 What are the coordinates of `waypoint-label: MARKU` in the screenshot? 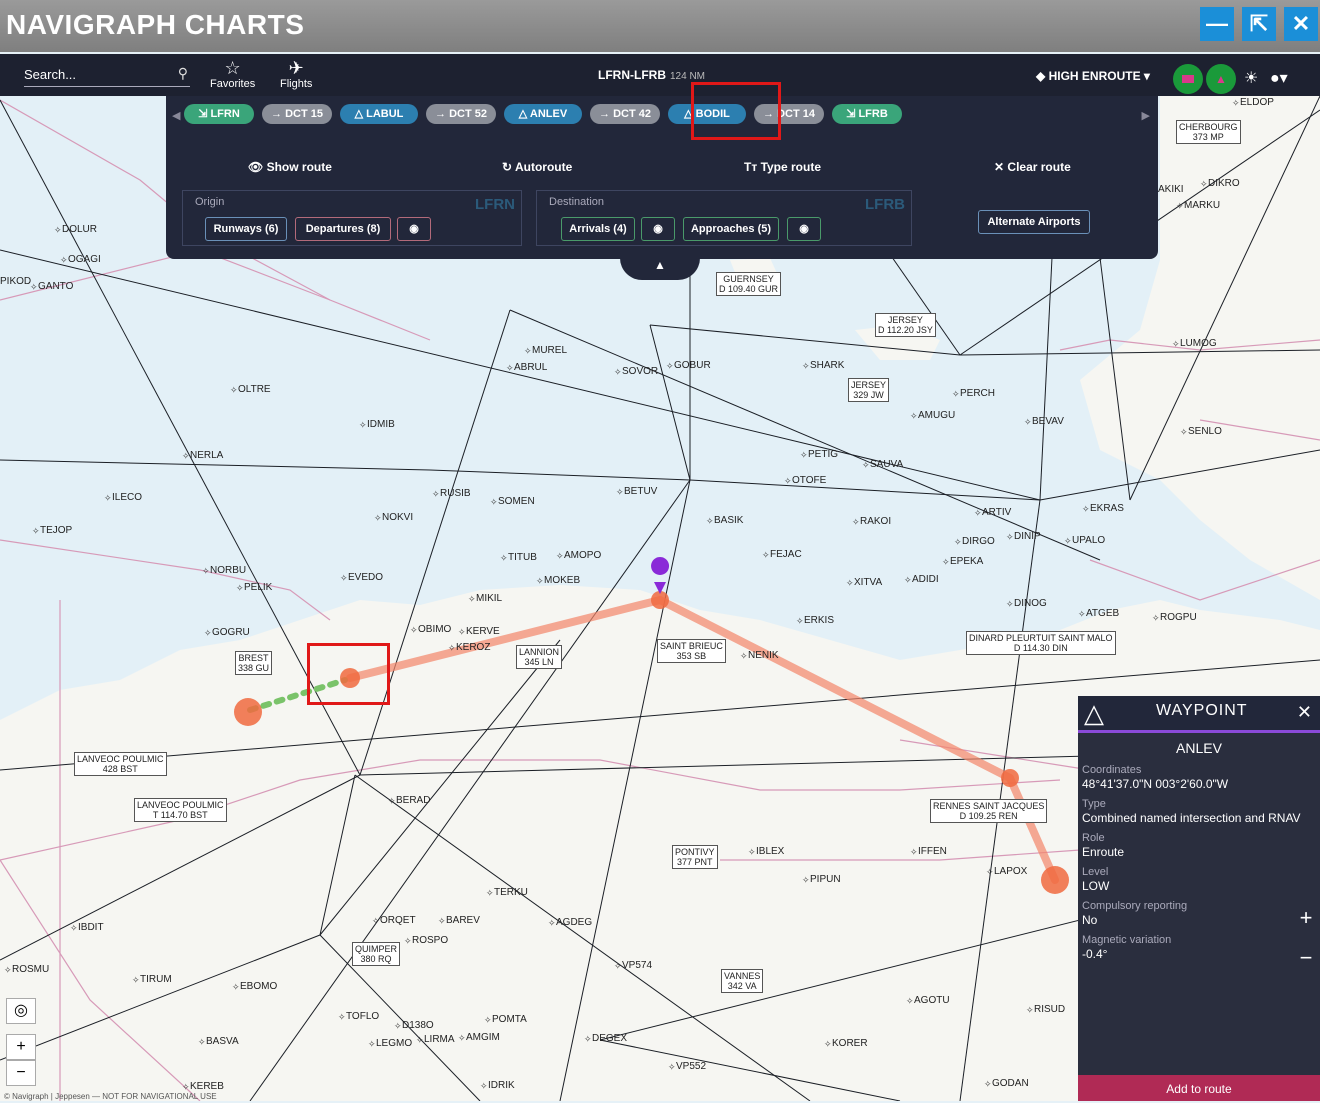 It's located at (1202, 205).